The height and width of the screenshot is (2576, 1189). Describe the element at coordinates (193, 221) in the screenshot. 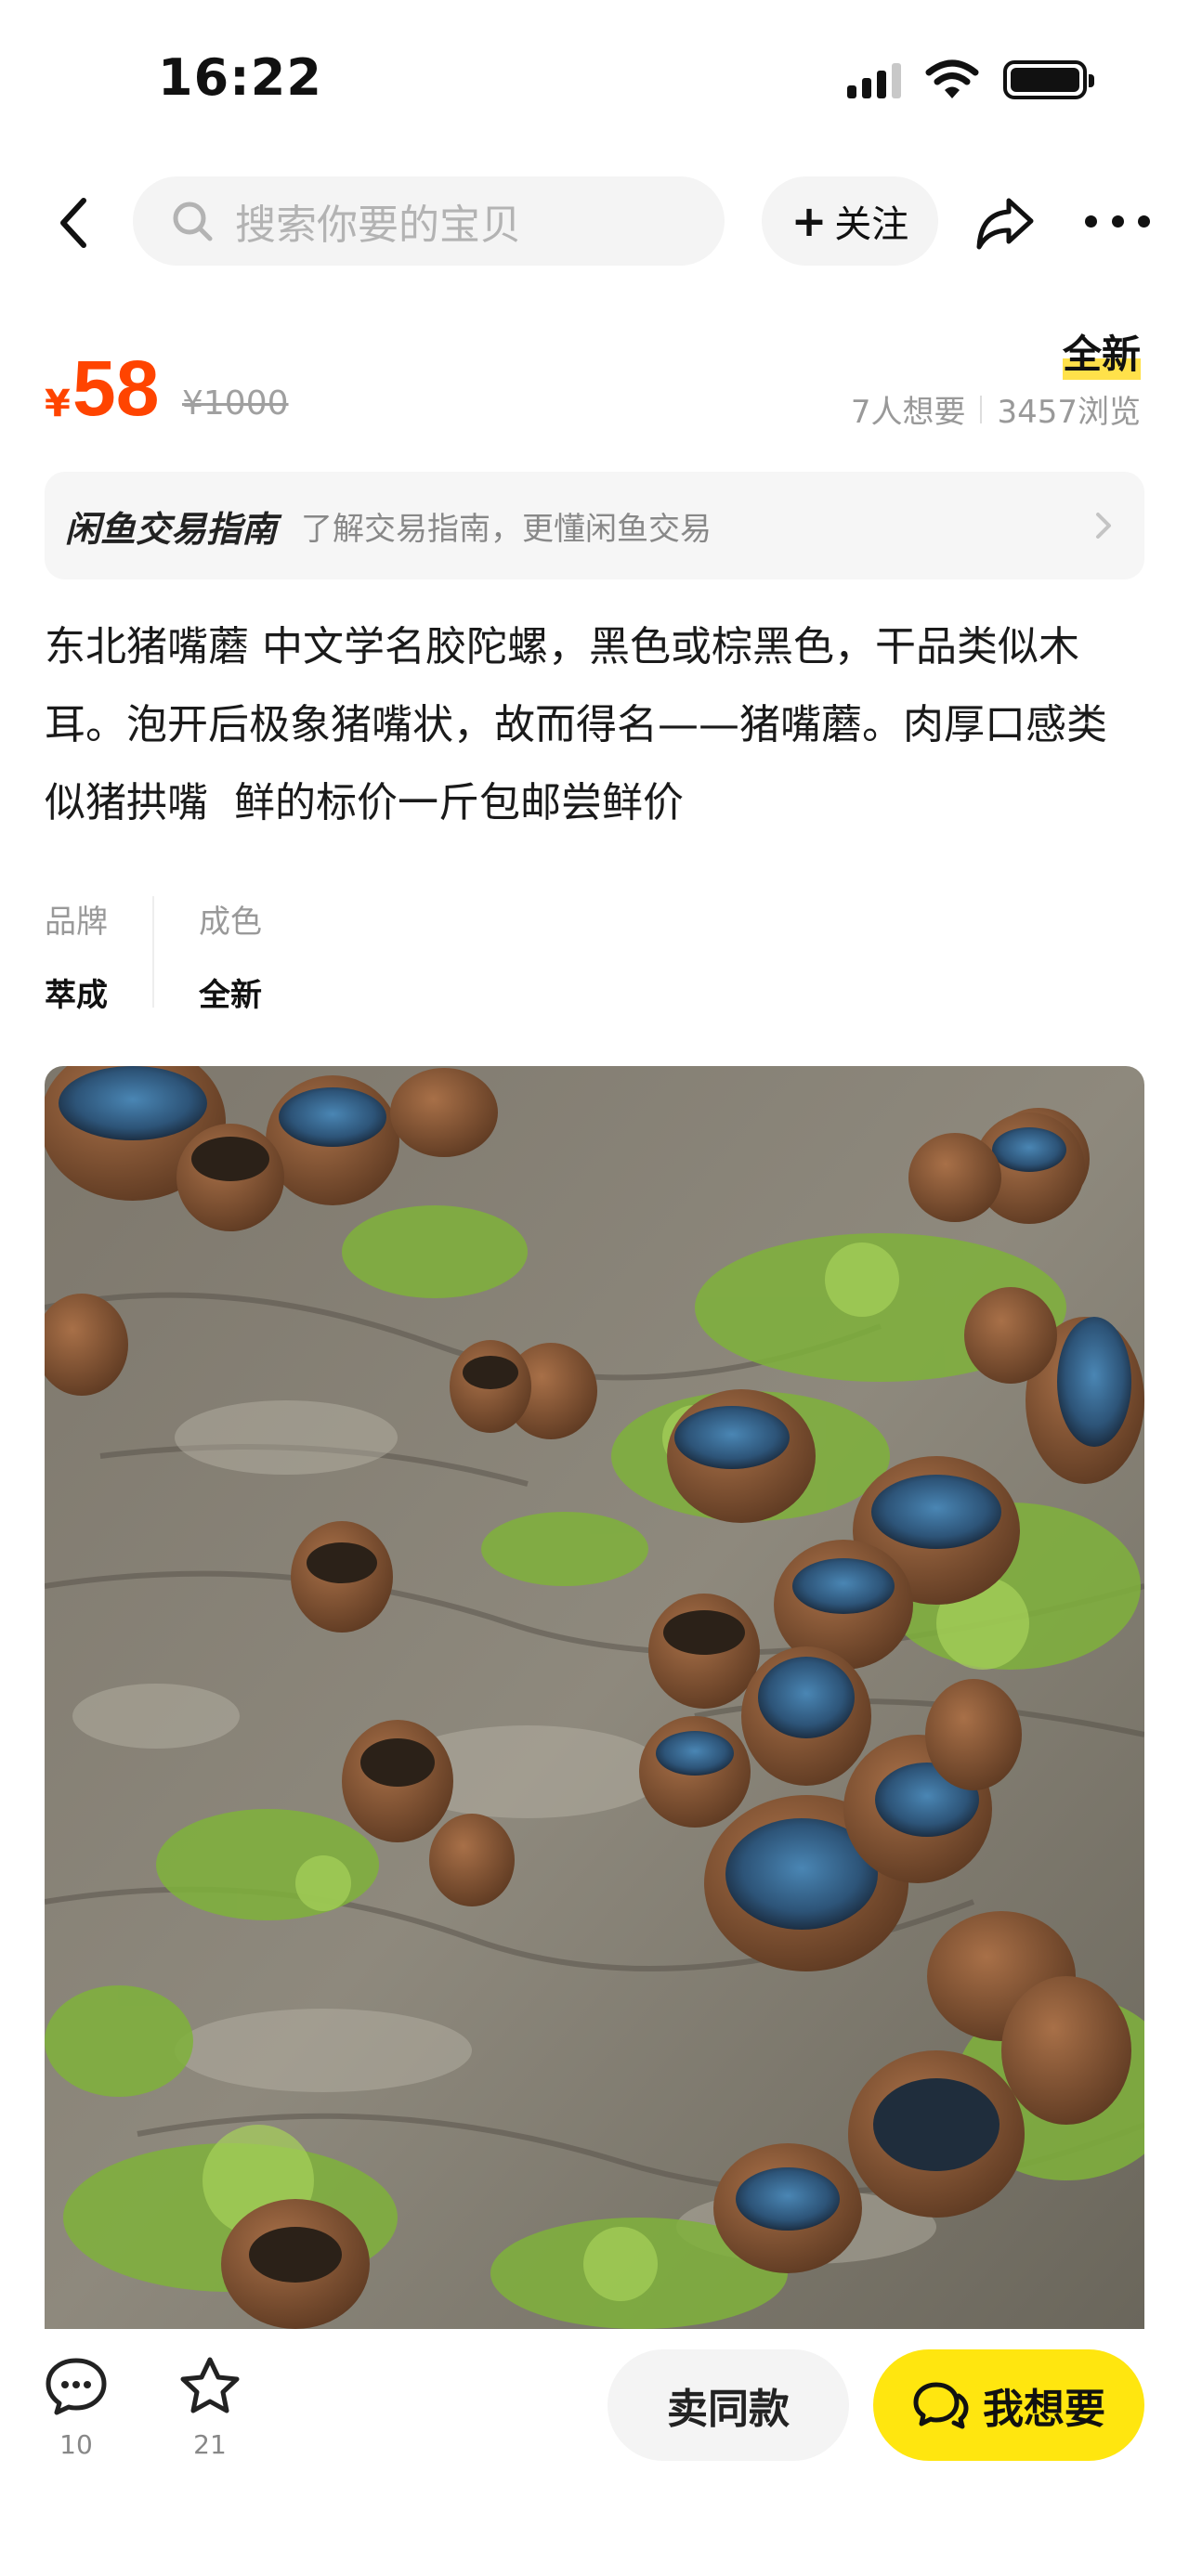

I see `search-icon` at that location.